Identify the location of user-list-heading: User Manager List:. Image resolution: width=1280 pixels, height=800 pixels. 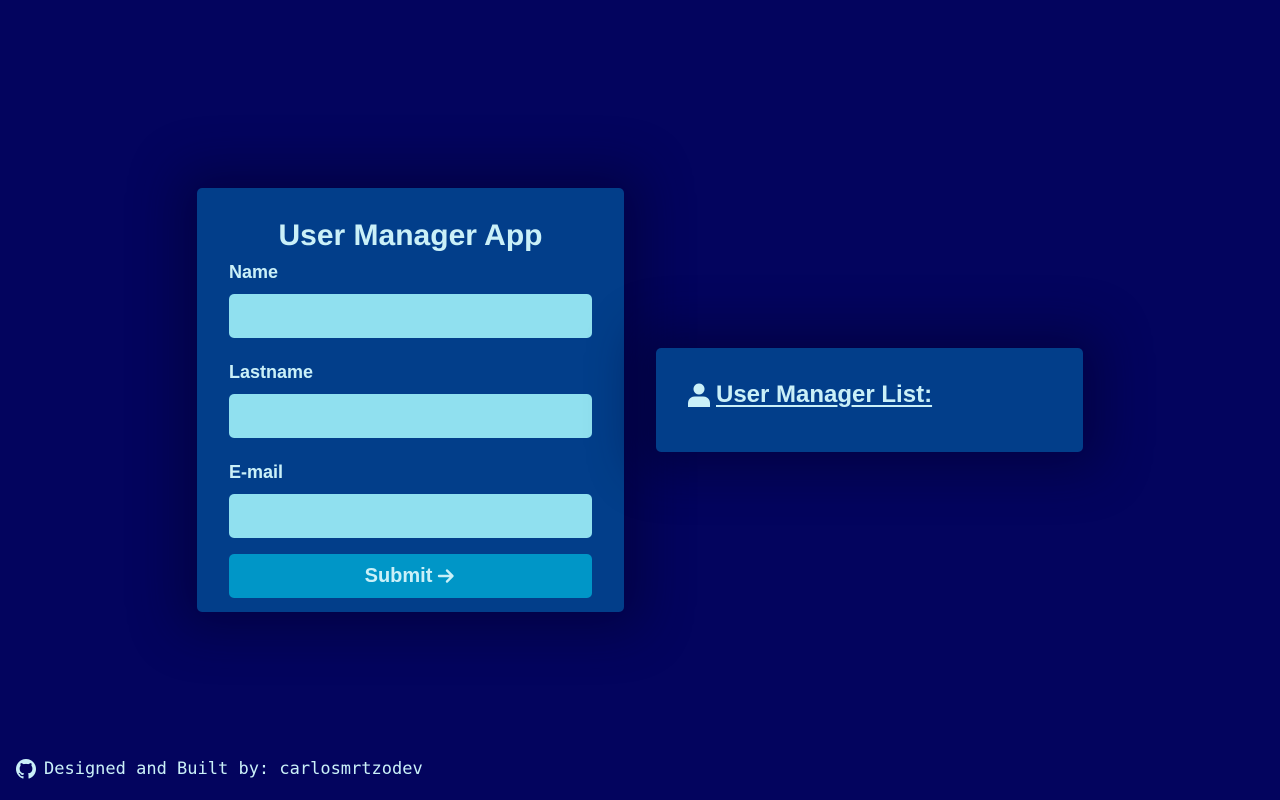
(869, 395).